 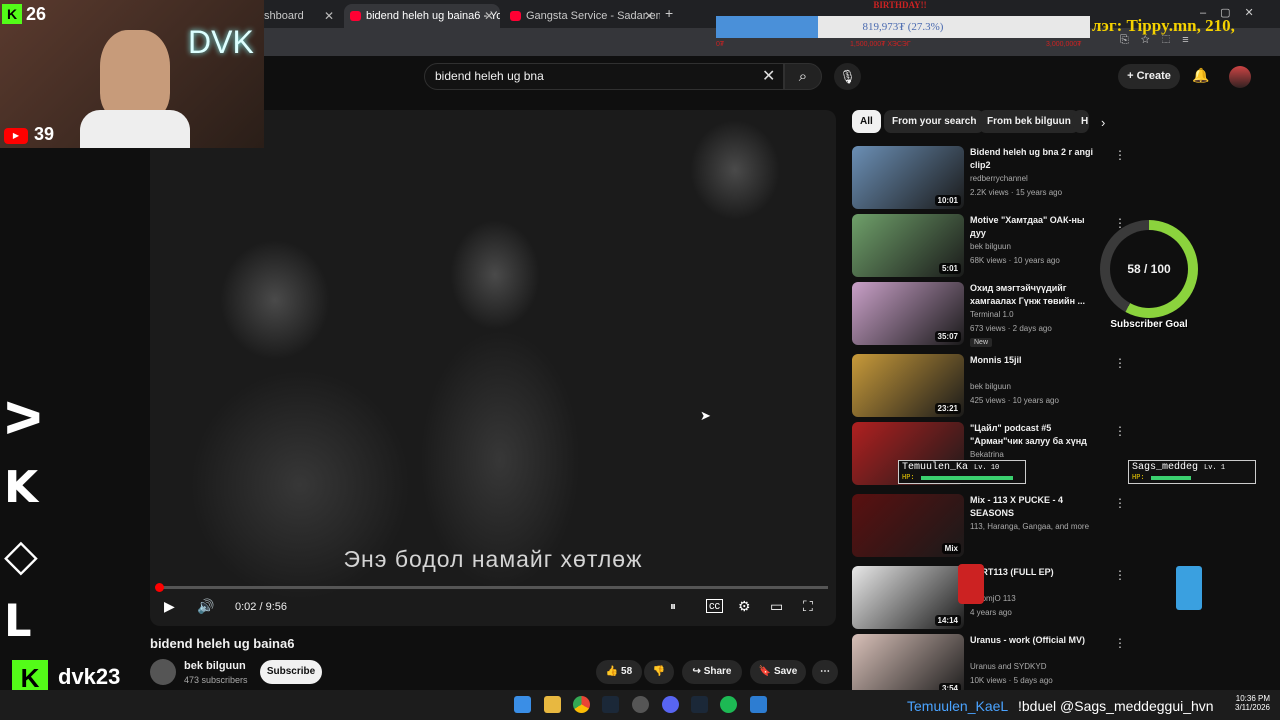 What do you see at coordinates (1200, 75) in the screenshot?
I see `notifications-bell-icon: 🔔` at bounding box center [1200, 75].